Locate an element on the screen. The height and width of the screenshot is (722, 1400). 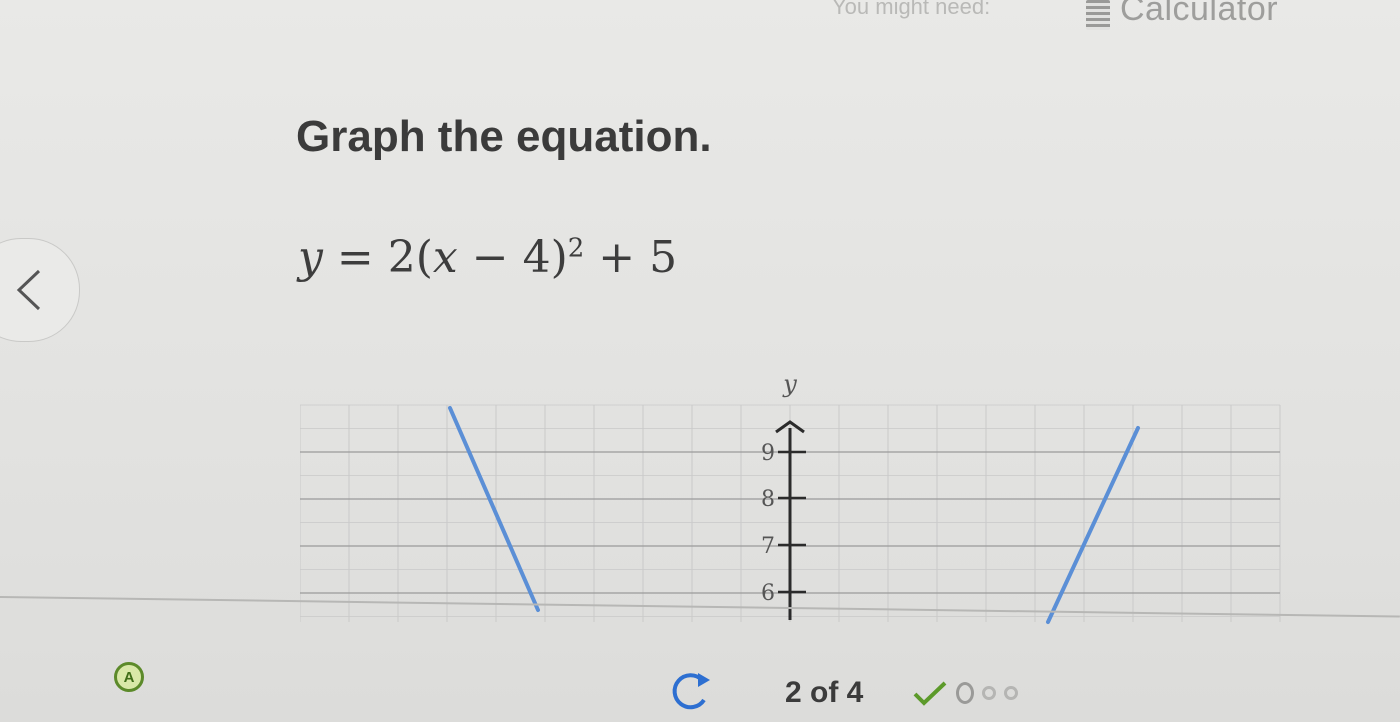
hint-letter: A is located at coordinates (129, 677).